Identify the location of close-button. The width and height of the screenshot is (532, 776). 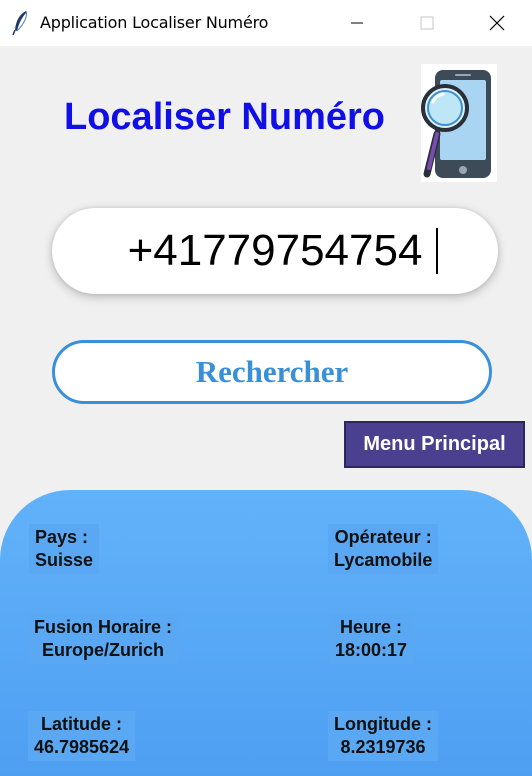
(497, 23).